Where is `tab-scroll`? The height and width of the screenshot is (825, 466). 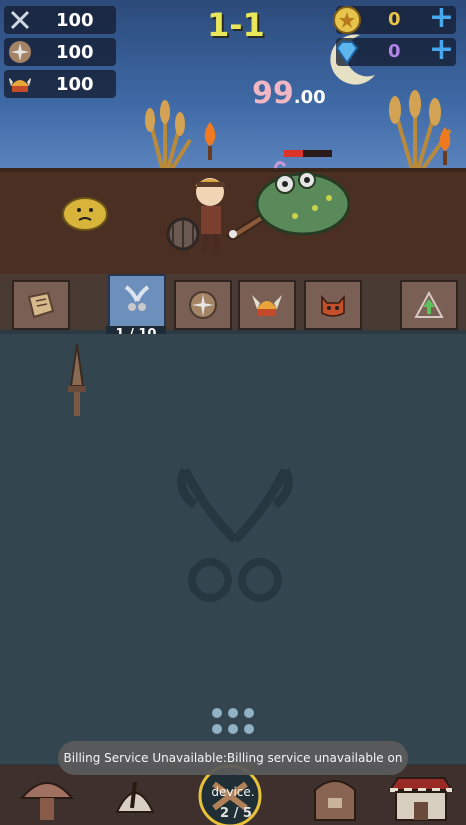 tab-scroll is located at coordinates (41, 305).